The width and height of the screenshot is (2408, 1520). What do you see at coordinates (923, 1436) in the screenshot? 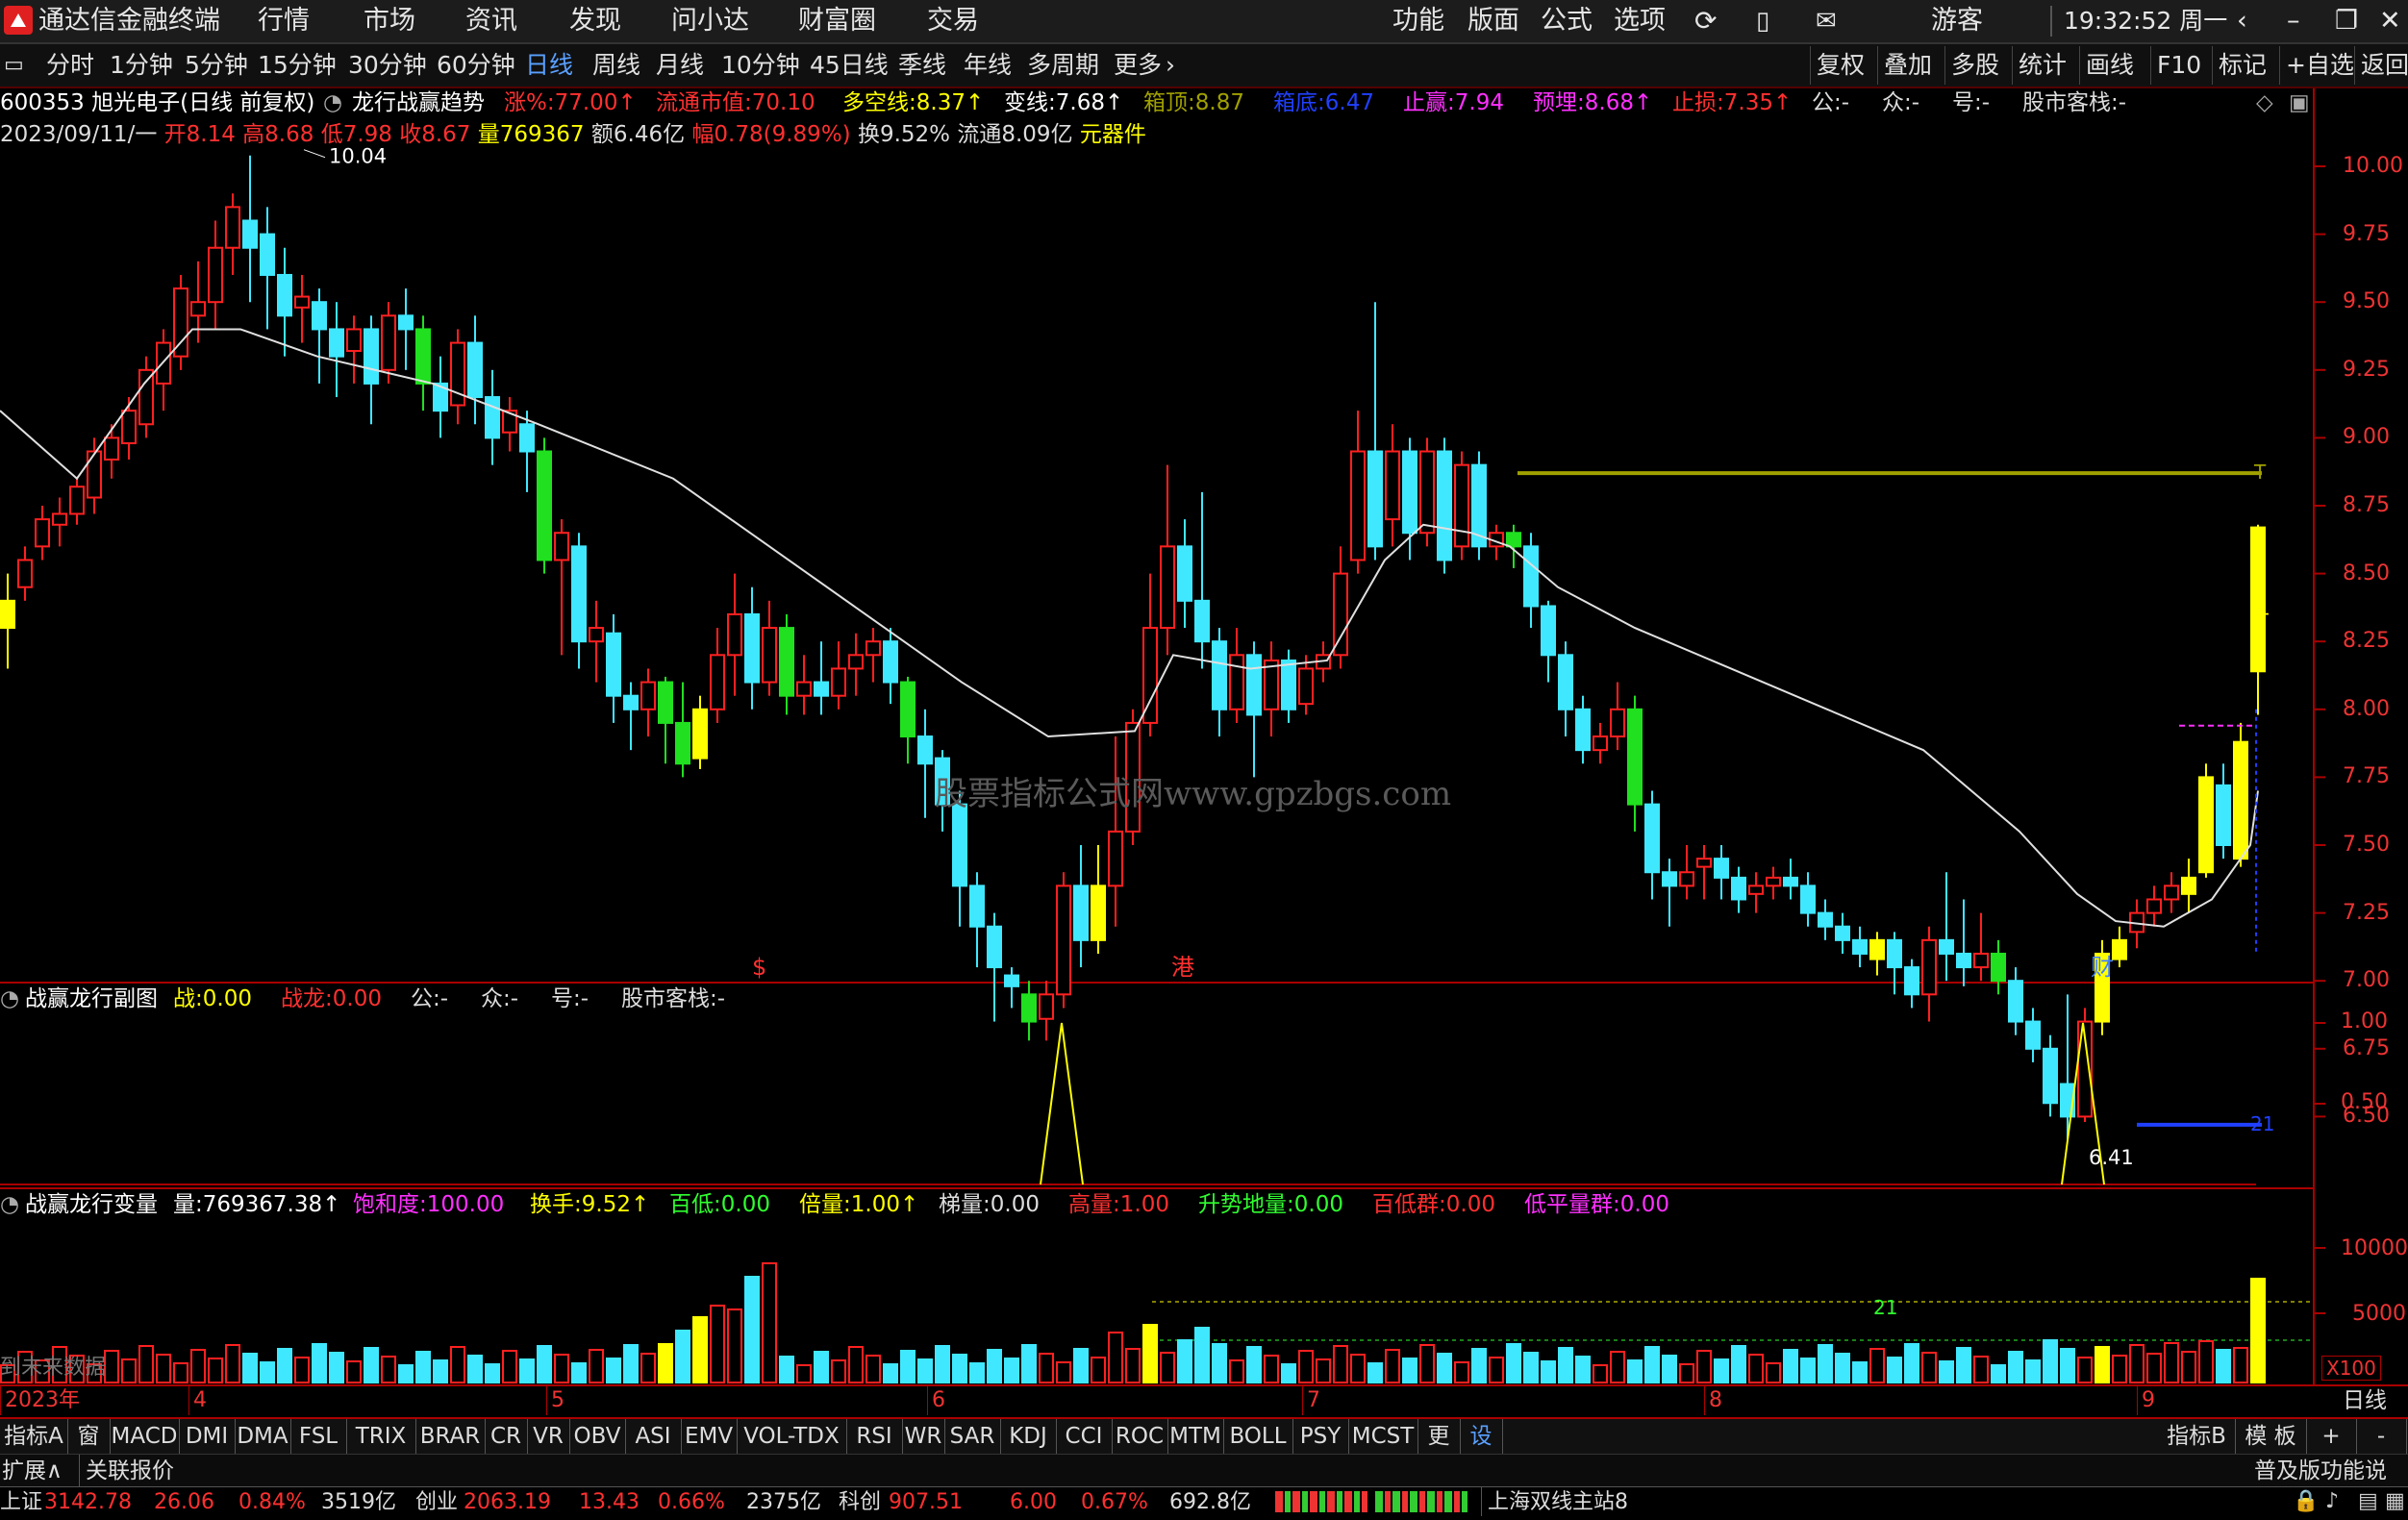
I see `tab-wr: WR` at bounding box center [923, 1436].